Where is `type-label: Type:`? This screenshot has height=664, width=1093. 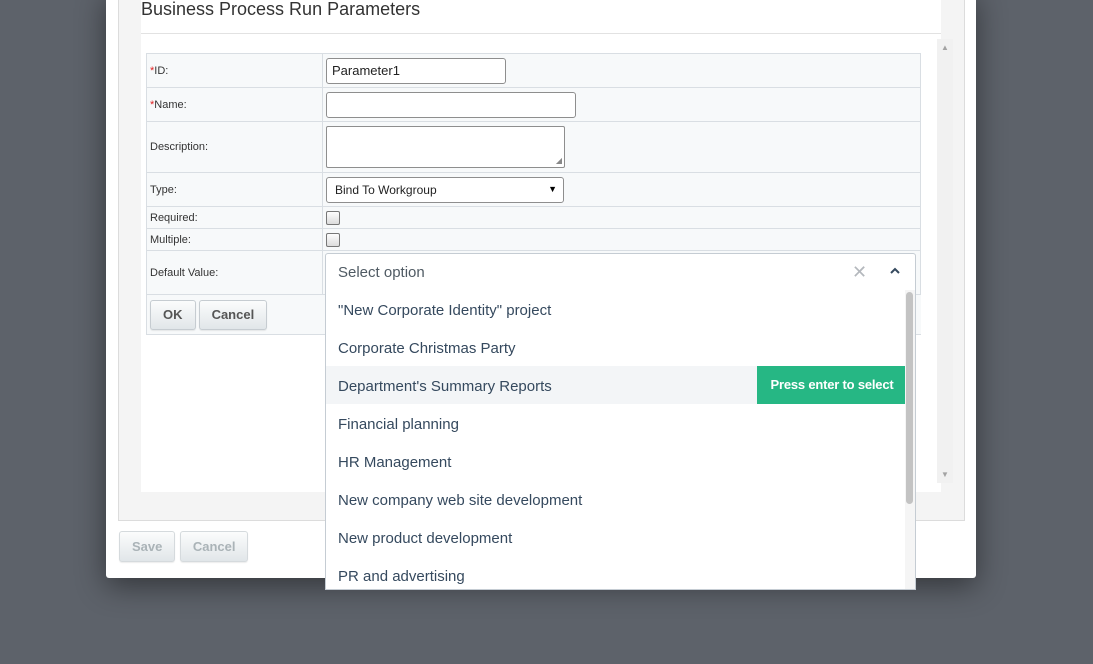
type-label: Type: is located at coordinates (234, 189).